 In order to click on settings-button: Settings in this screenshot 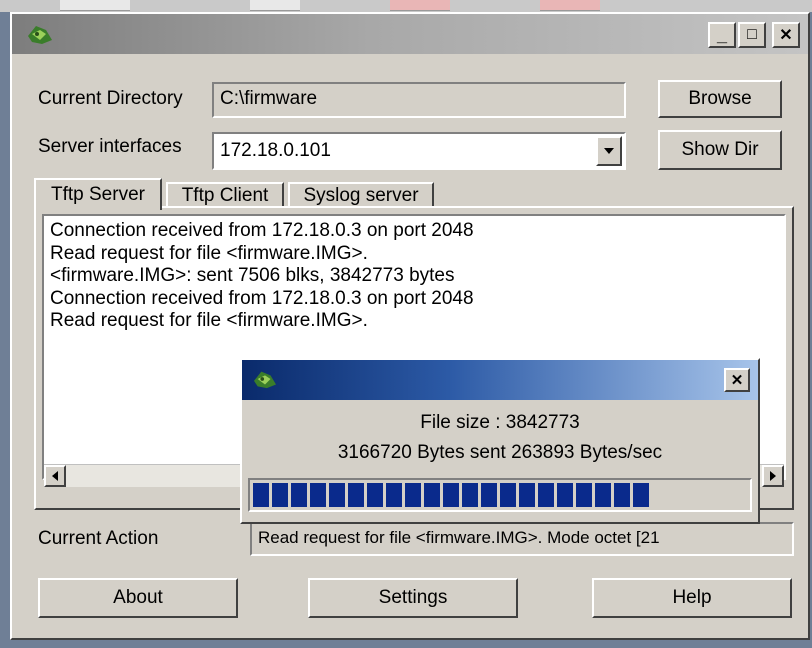, I will do `click(413, 598)`.